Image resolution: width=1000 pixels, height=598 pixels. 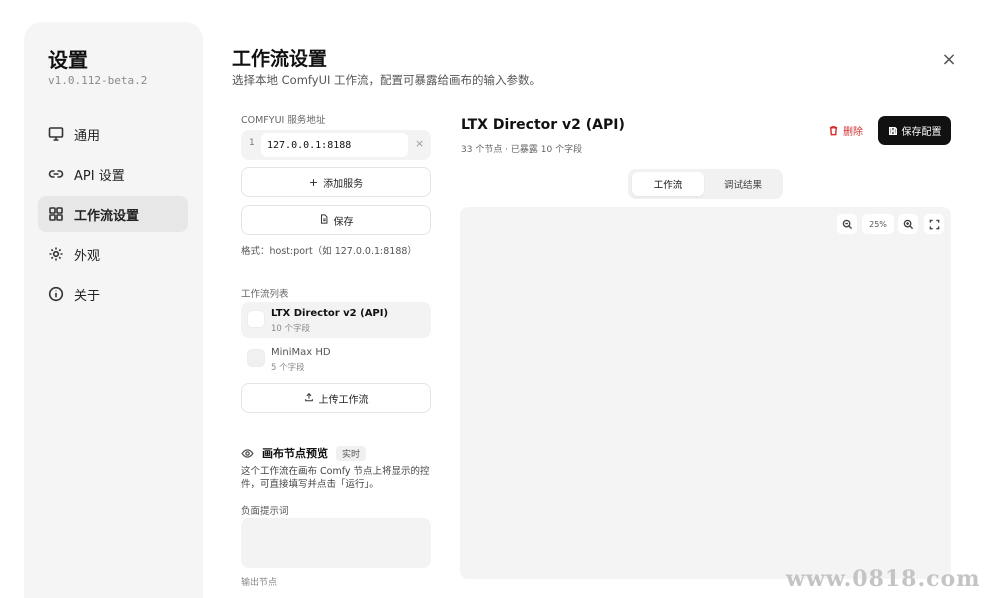 I want to click on upload-workflow-button: 上传工作流, so click(x=336, y=398).